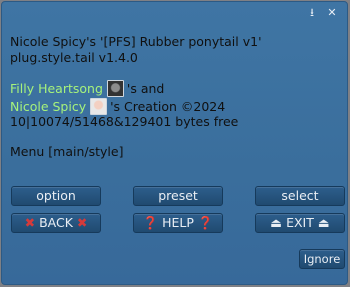 The width and height of the screenshot is (350, 287). Describe the element at coordinates (322, 259) in the screenshot. I see `ignore-button: Ignore` at that location.